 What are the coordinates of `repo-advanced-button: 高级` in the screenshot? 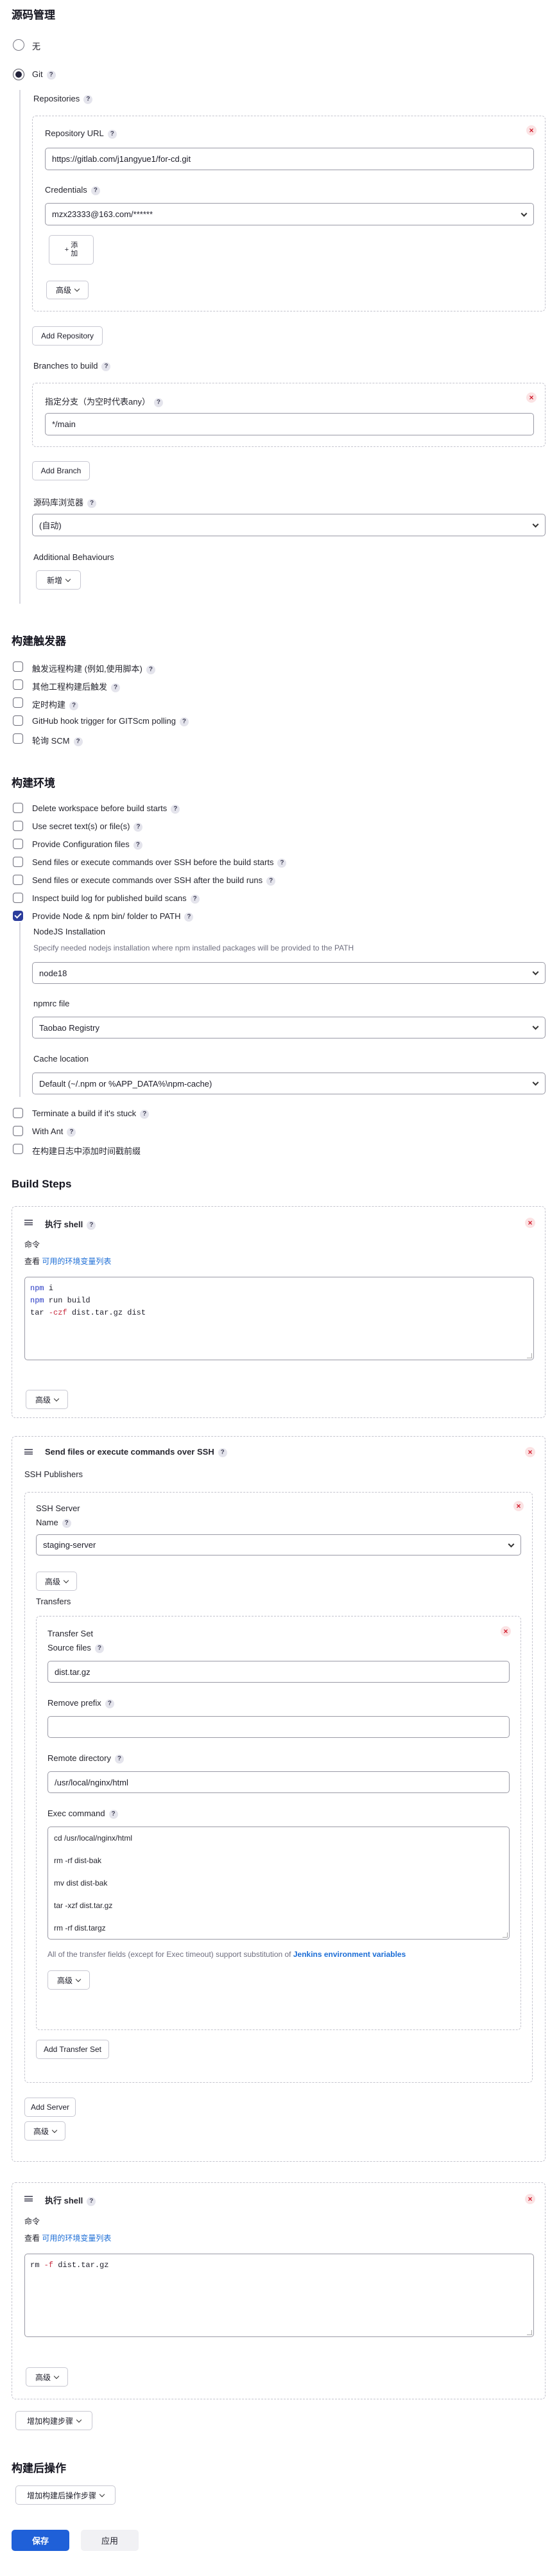 It's located at (67, 290).